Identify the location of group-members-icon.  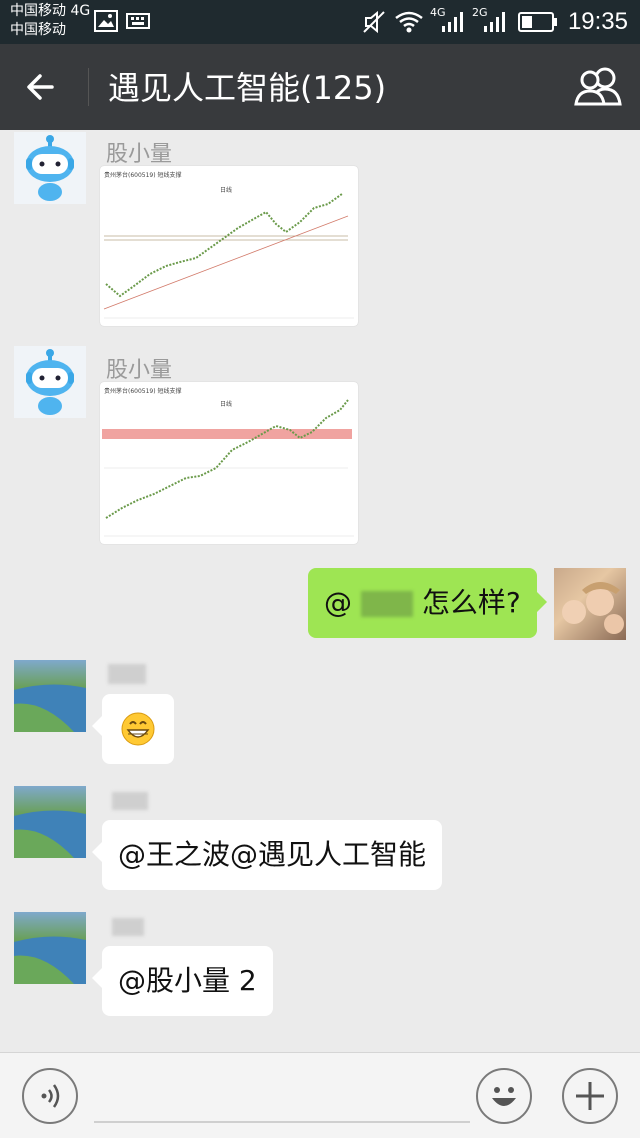
(598, 86).